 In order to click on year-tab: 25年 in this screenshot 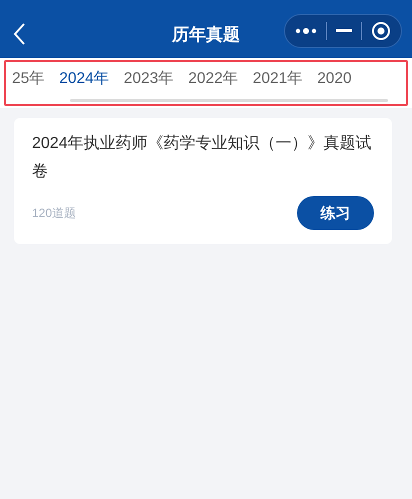, I will do `click(29, 81)`.